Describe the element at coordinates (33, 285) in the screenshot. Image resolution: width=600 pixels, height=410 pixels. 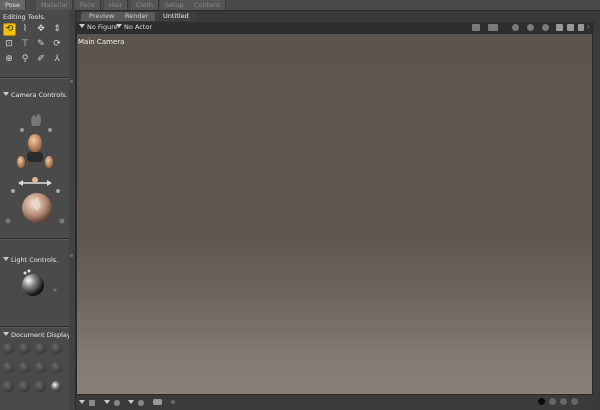
I see `light-trackball` at that location.